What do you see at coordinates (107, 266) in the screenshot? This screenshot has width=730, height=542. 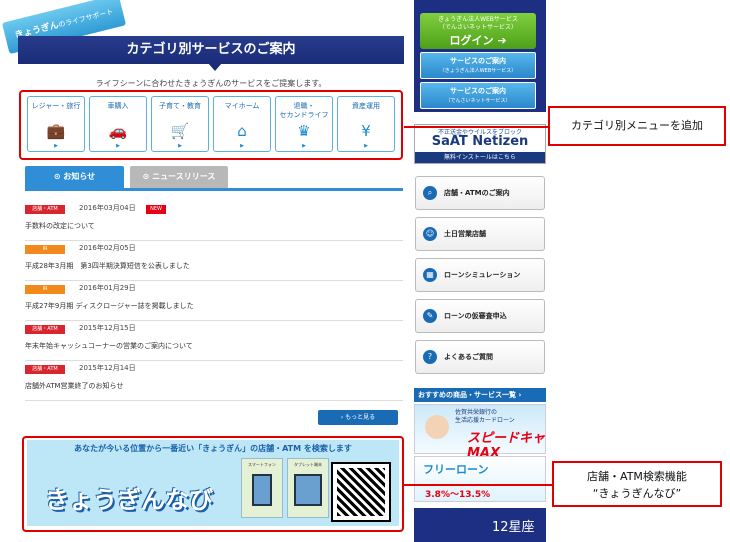 I see `news-title: 平成28年3月期 第3四半期決算短信を公表しました` at bounding box center [107, 266].